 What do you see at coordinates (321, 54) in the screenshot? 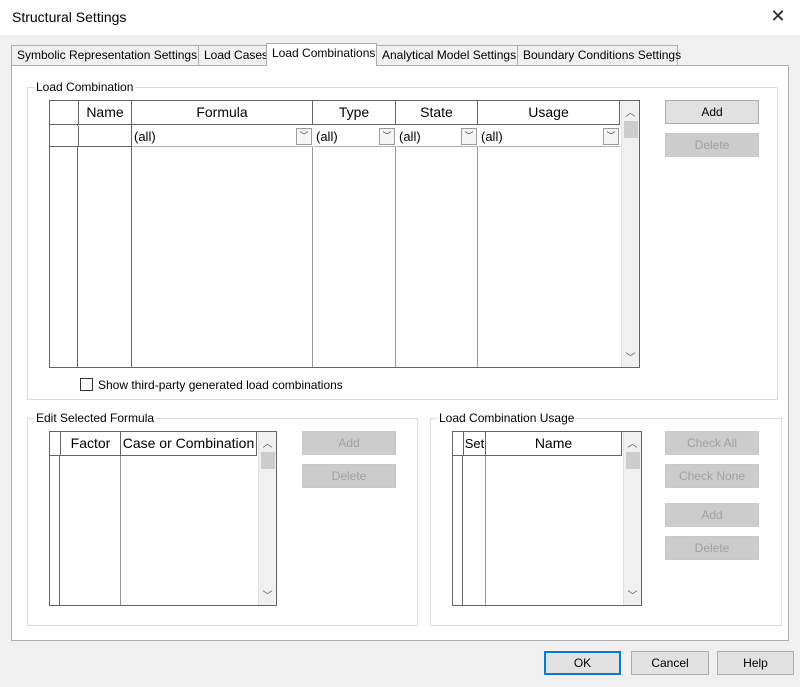
I see `tab-load-combinations: Load Combinations` at bounding box center [321, 54].